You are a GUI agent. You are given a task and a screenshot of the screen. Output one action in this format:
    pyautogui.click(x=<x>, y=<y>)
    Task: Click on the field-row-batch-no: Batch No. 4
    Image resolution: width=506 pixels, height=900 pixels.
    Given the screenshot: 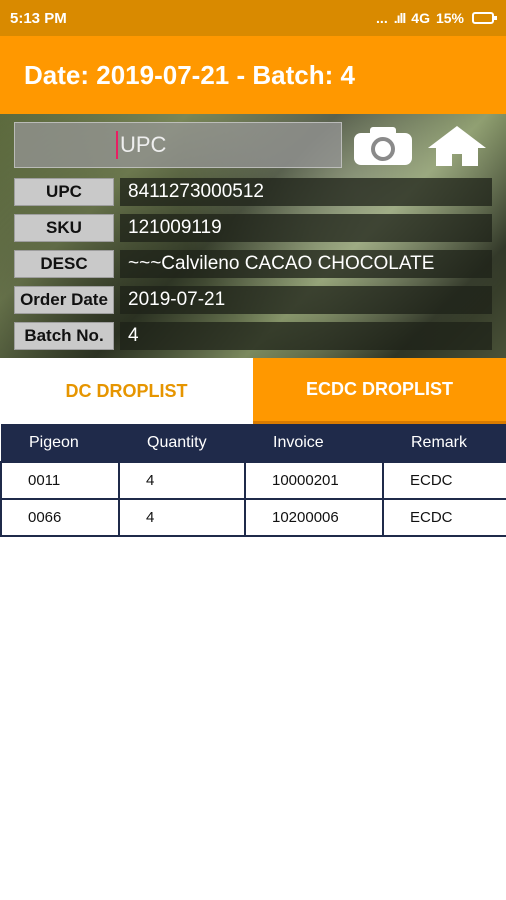 What is the action you would take?
    pyautogui.click(x=253, y=336)
    